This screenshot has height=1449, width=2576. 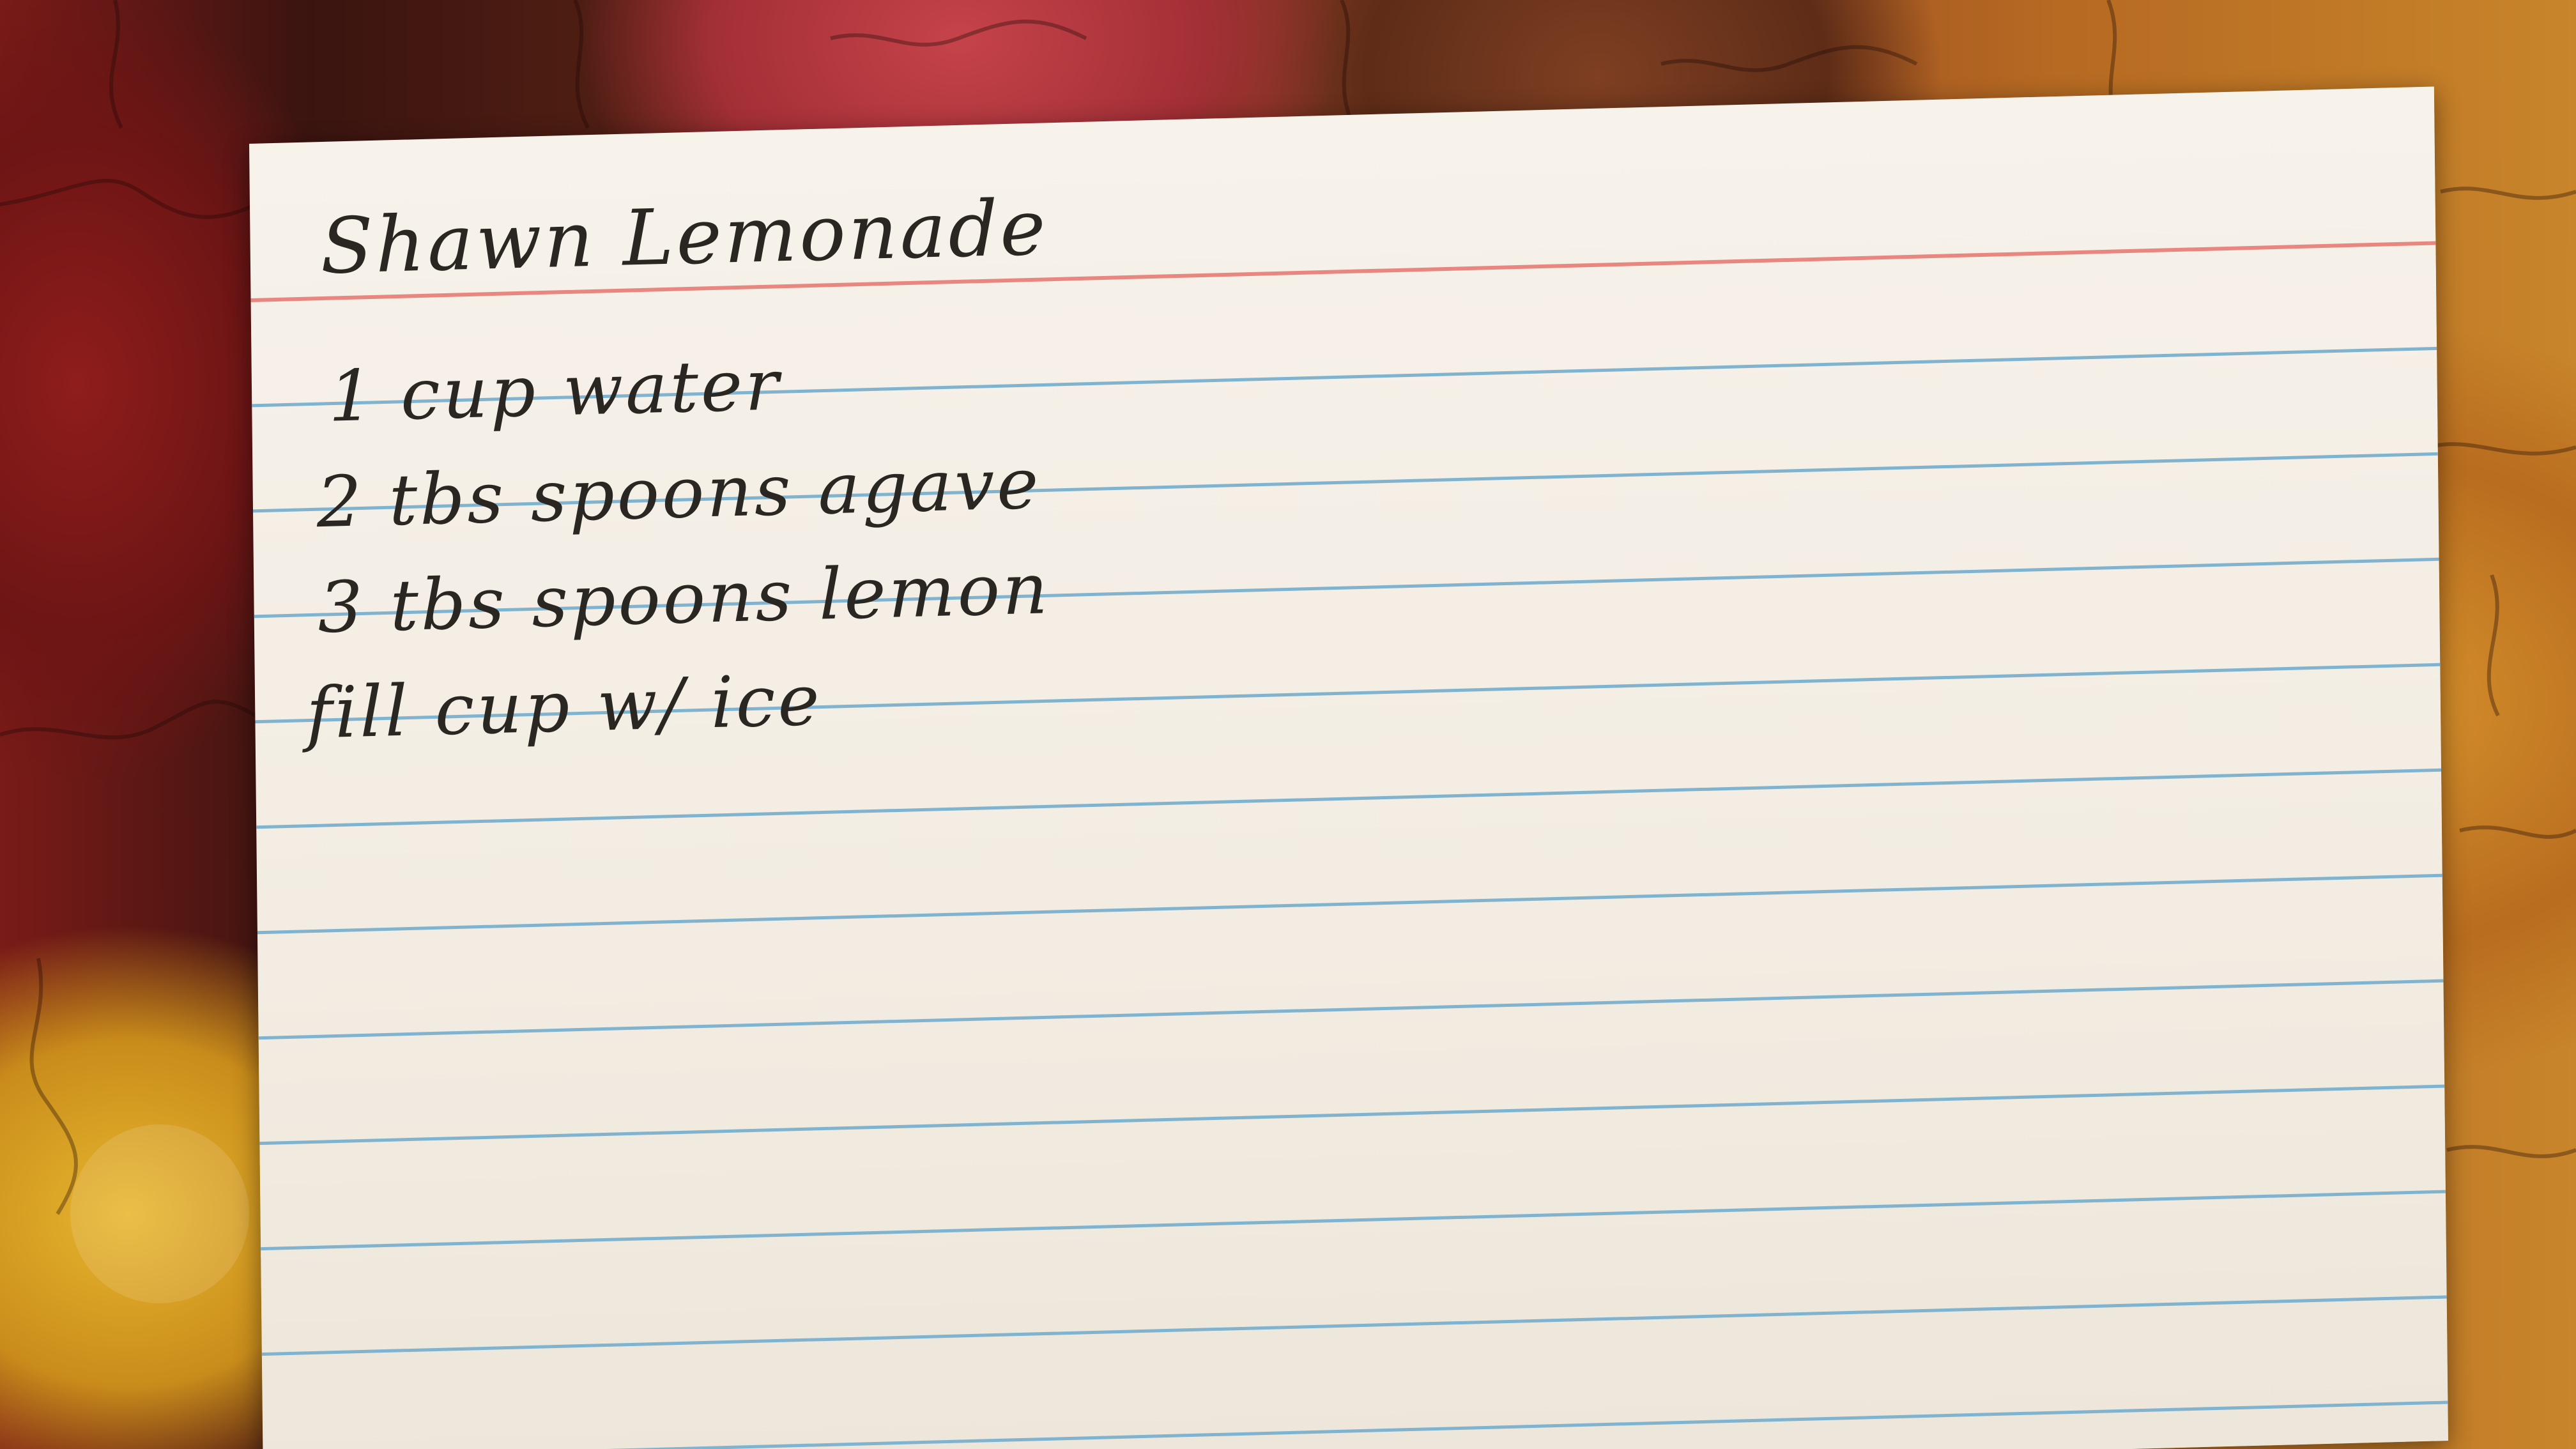 I want to click on recipe-line: 1 cup water, so click(x=555, y=391).